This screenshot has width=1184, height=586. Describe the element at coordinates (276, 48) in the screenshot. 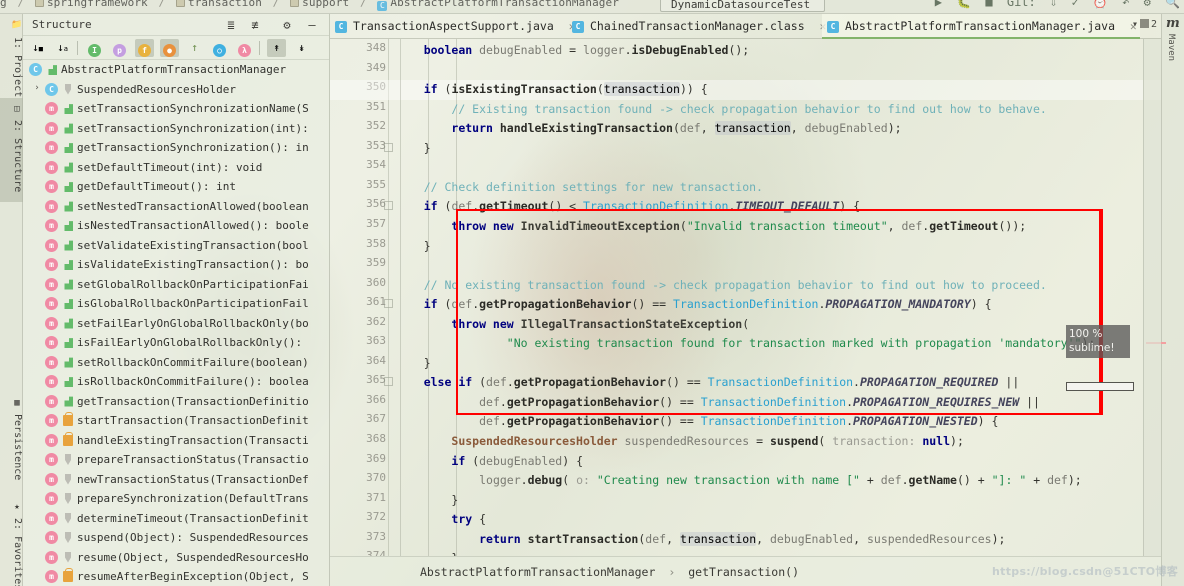

I see `autoscroll-to-source-icon: ↟` at that location.